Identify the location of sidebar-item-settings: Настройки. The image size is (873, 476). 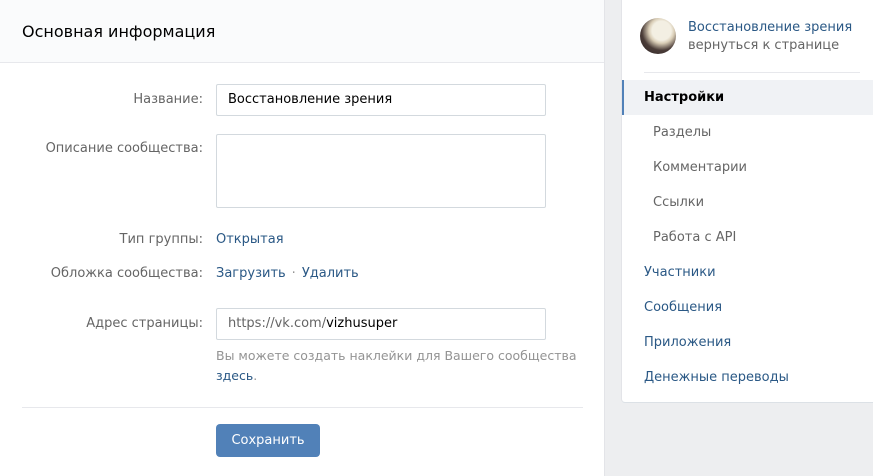
(747, 97).